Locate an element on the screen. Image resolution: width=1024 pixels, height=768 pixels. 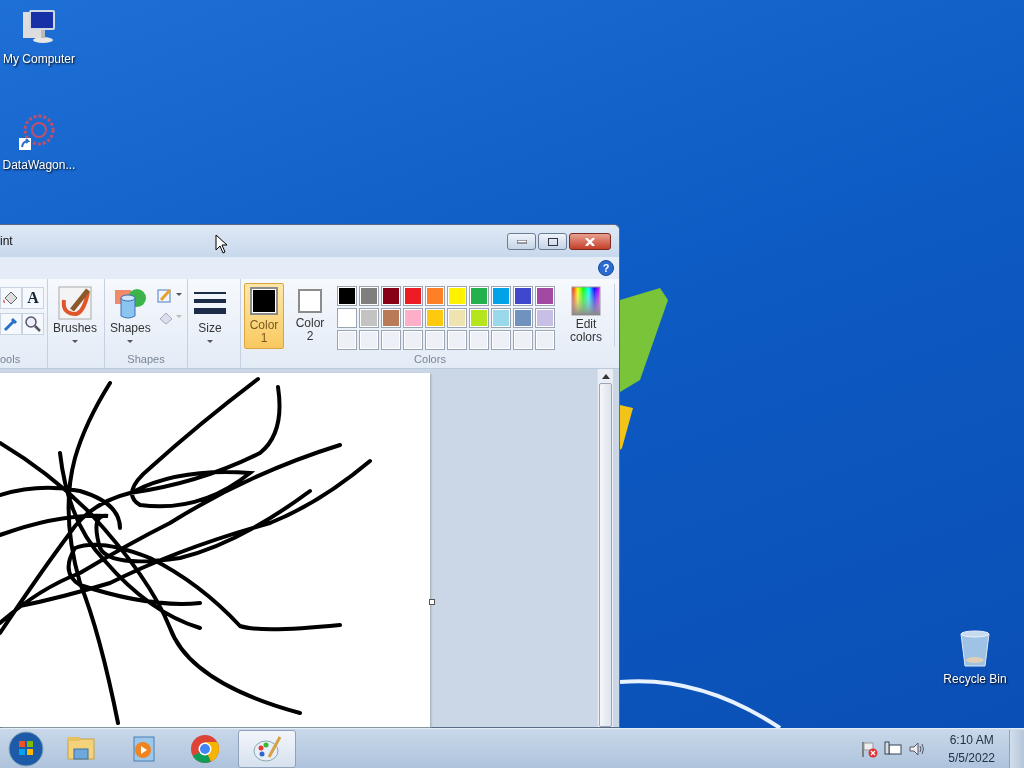
edit-colors-button: Edit colors is located at coordinates (589, 314).